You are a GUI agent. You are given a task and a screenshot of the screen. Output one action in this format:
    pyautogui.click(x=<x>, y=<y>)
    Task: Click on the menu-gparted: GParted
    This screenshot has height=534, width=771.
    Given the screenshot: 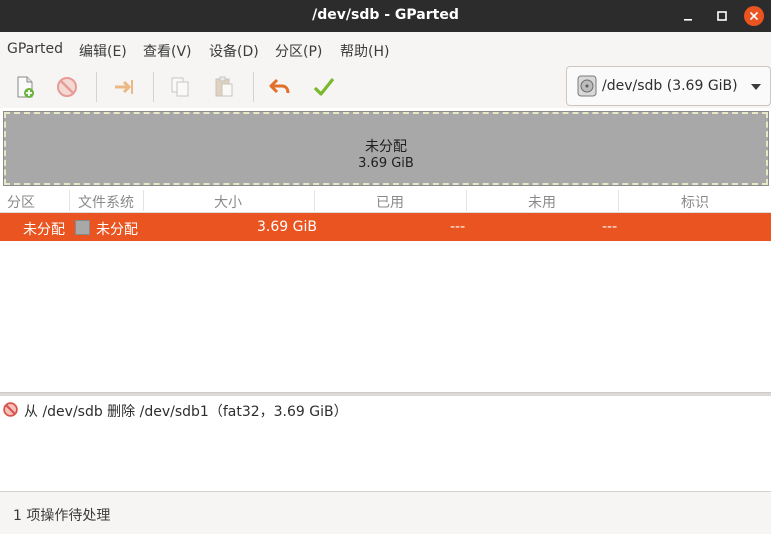 What is the action you would take?
    pyautogui.click(x=35, y=49)
    